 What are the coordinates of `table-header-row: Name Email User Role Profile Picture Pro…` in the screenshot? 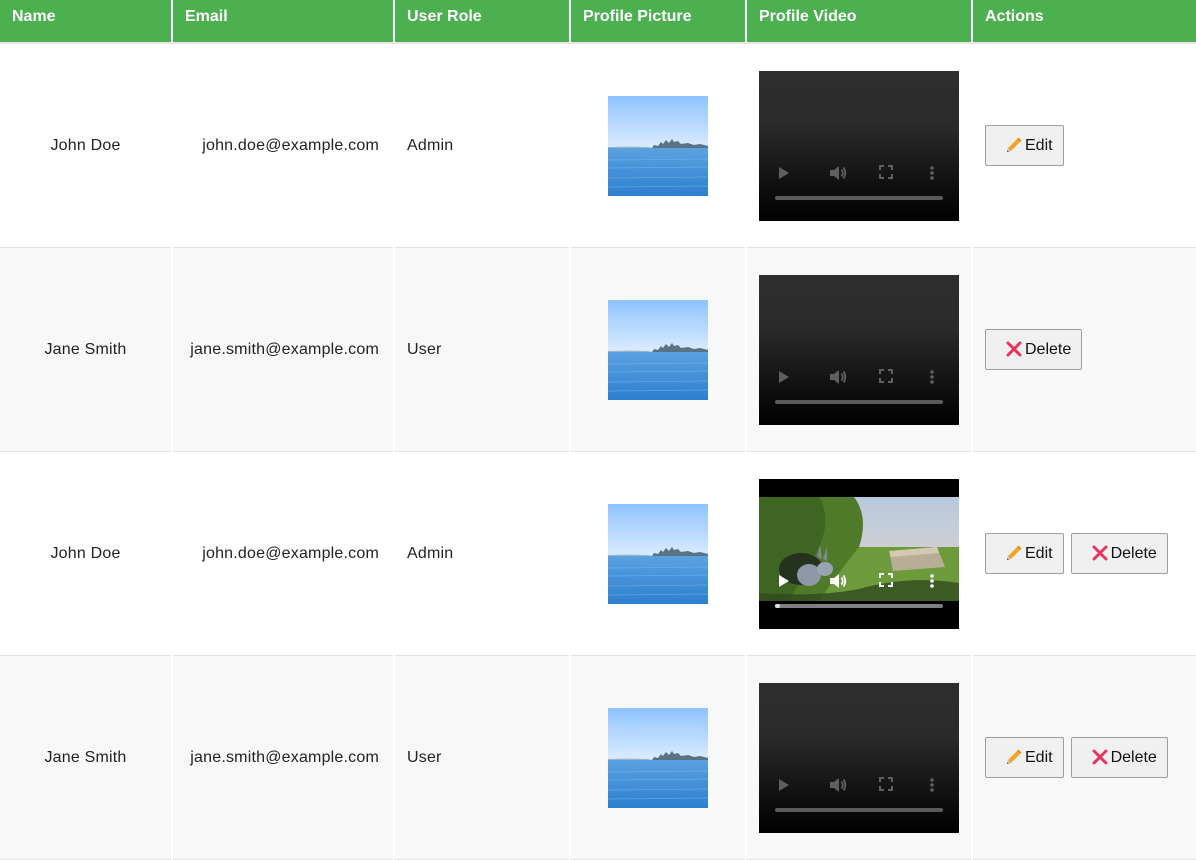 It's located at (598, 22).